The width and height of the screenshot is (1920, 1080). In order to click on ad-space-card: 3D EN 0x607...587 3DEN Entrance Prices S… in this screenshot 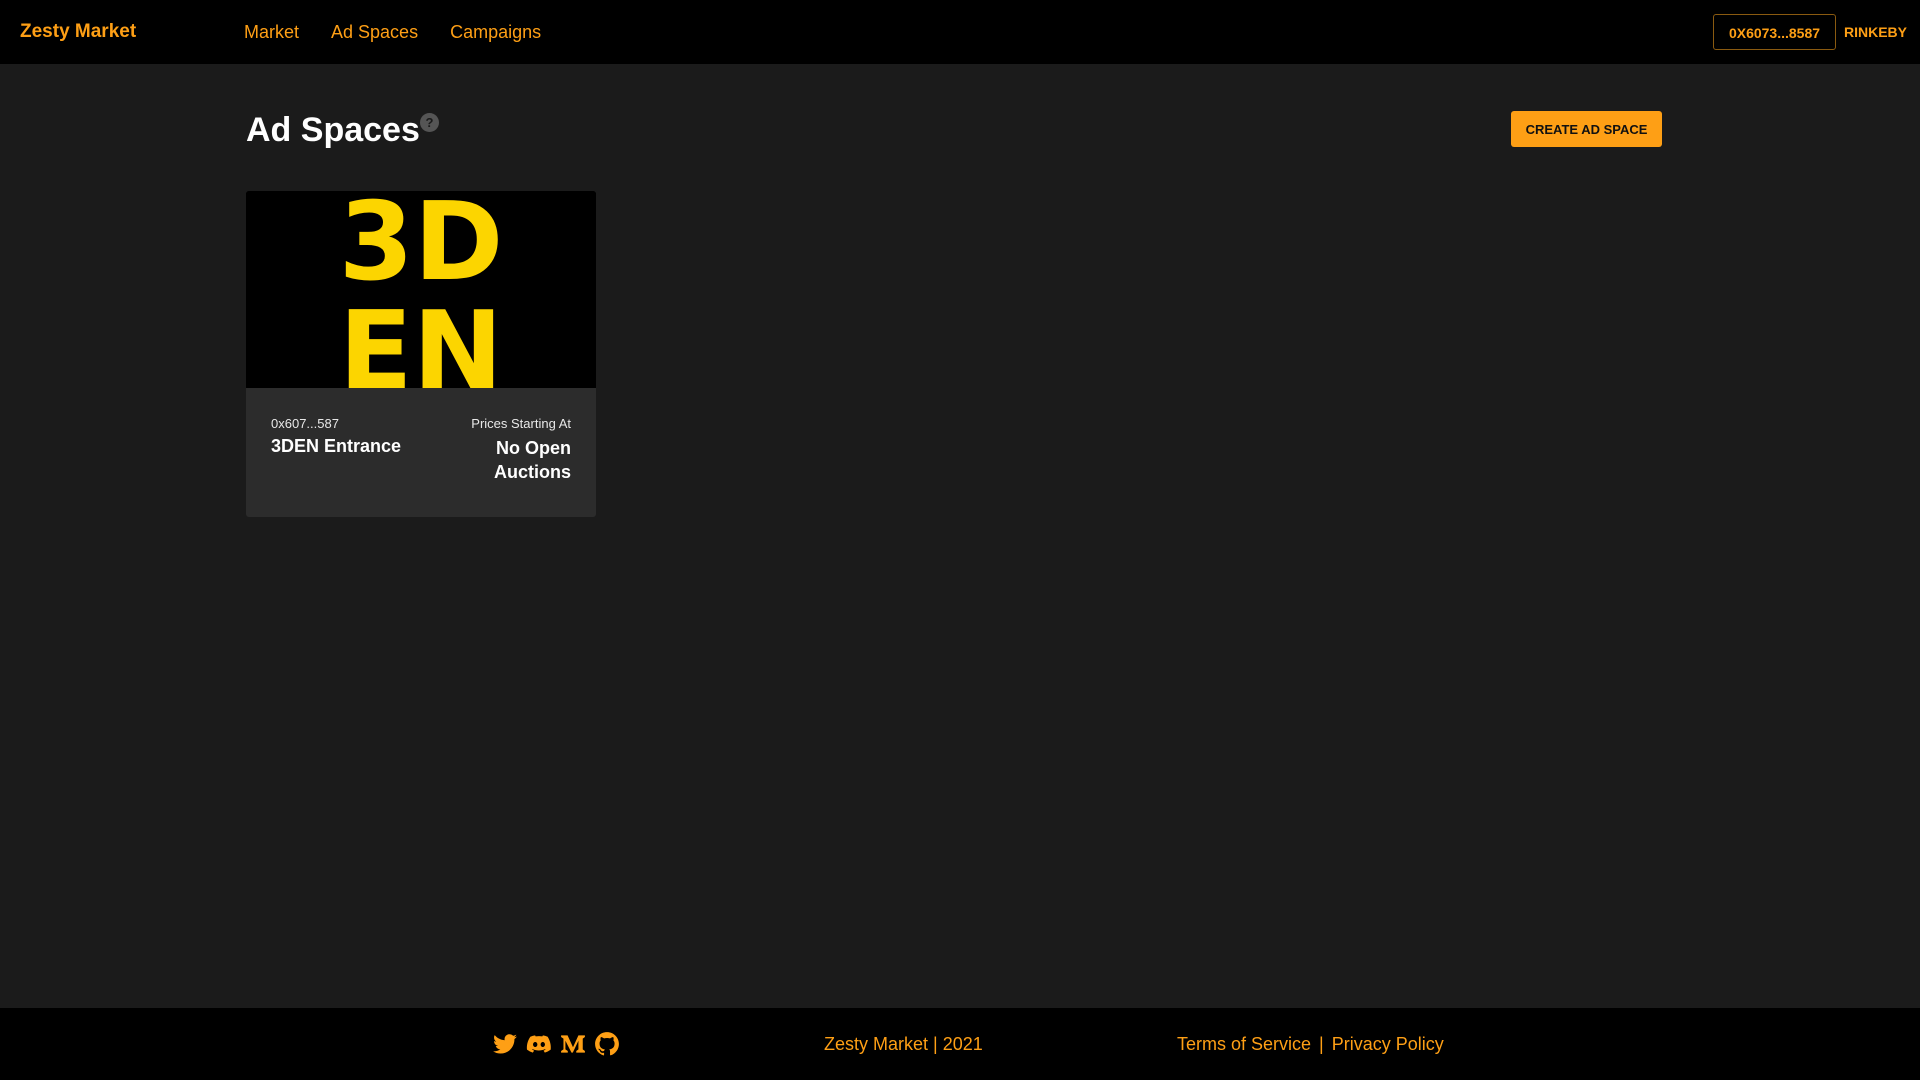, I will do `click(421, 354)`.